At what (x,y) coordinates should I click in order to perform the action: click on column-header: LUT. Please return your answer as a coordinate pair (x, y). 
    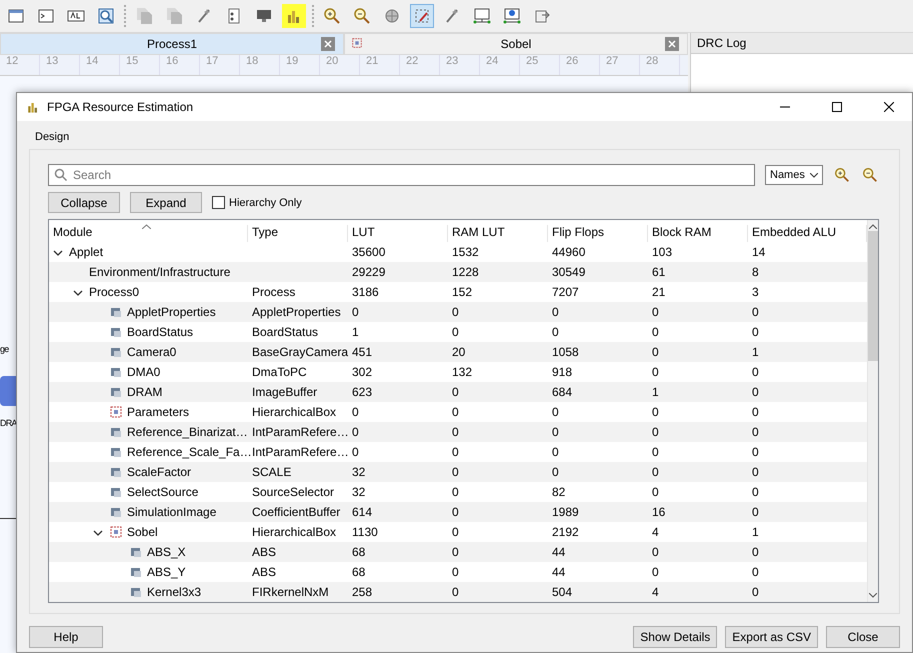
    Looking at the image, I should click on (398, 233).